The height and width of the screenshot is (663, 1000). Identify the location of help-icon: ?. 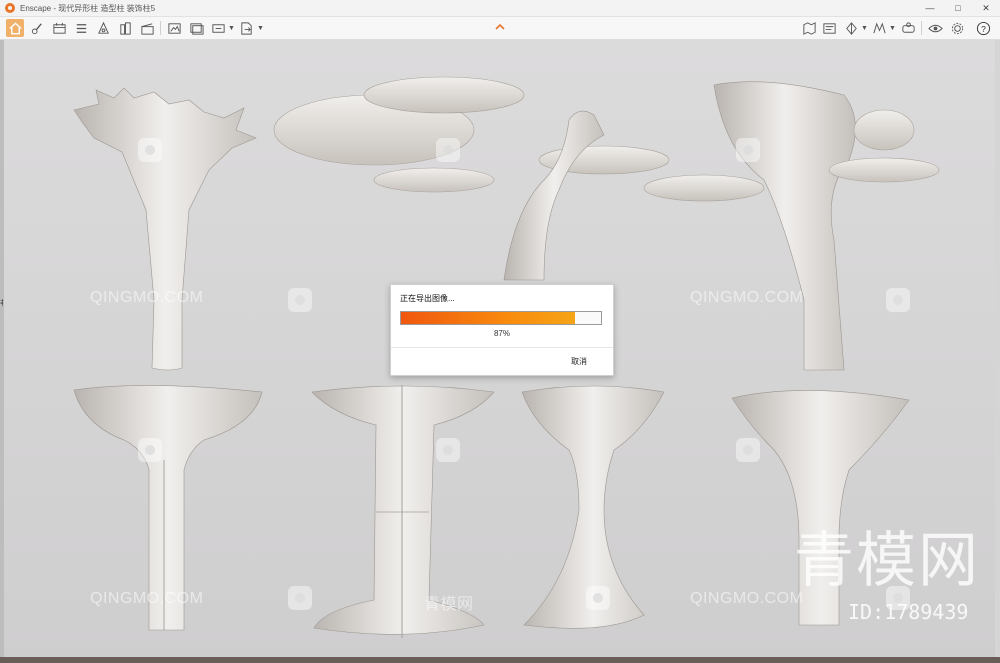
(983, 28).